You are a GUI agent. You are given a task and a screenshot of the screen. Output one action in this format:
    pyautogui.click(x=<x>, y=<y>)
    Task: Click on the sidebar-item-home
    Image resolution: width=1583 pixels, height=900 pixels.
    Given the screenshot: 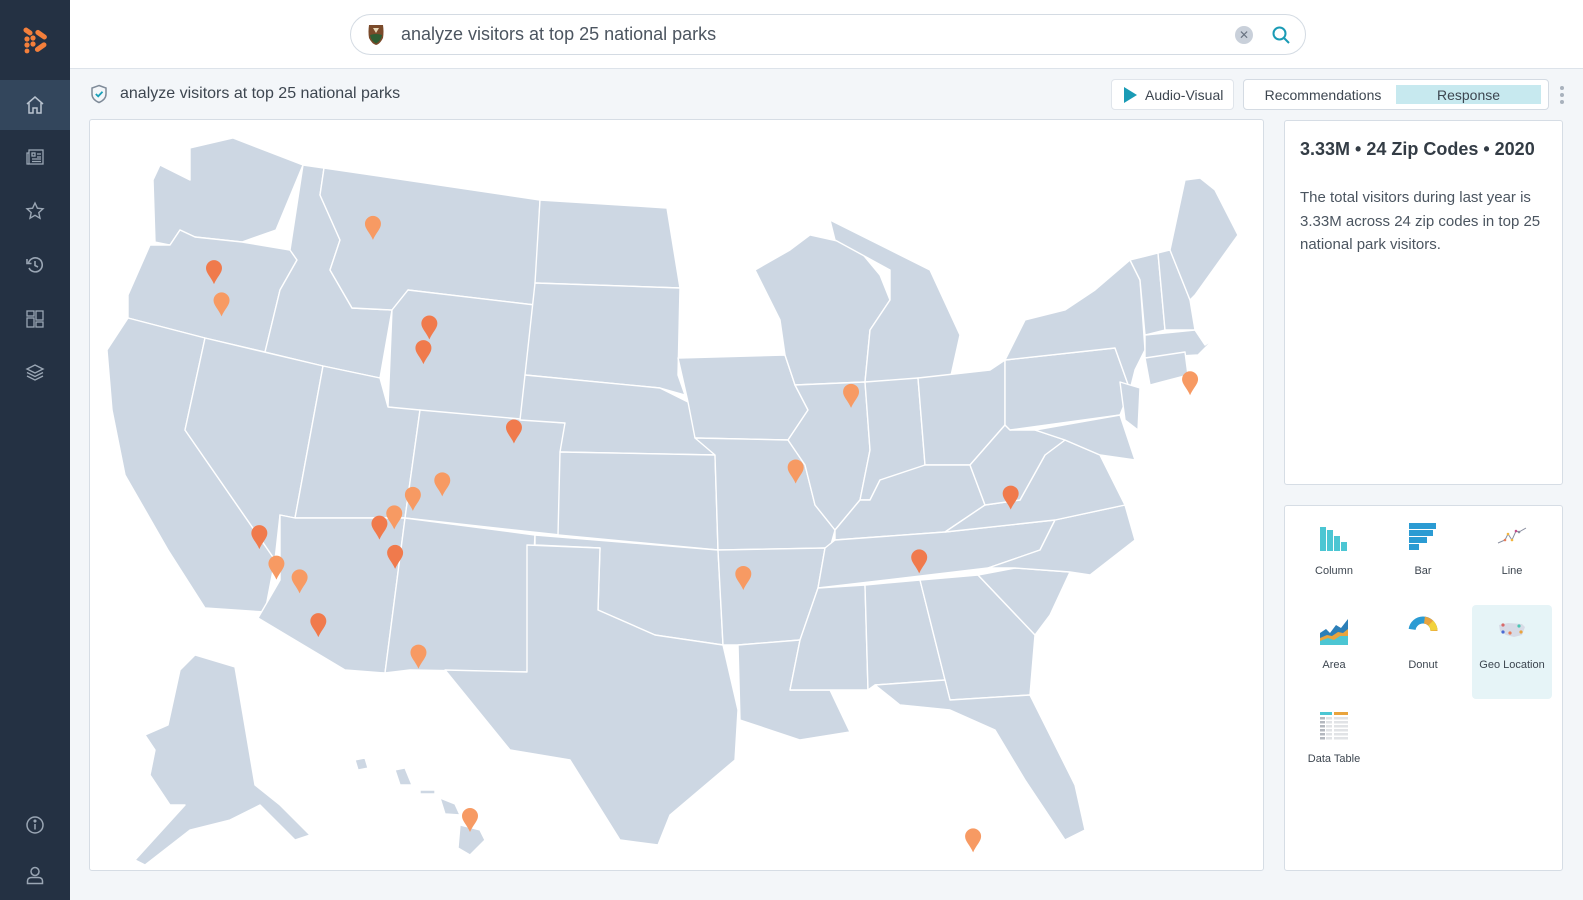 What is the action you would take?
    pyautogui.click(x=35, y=105)
    